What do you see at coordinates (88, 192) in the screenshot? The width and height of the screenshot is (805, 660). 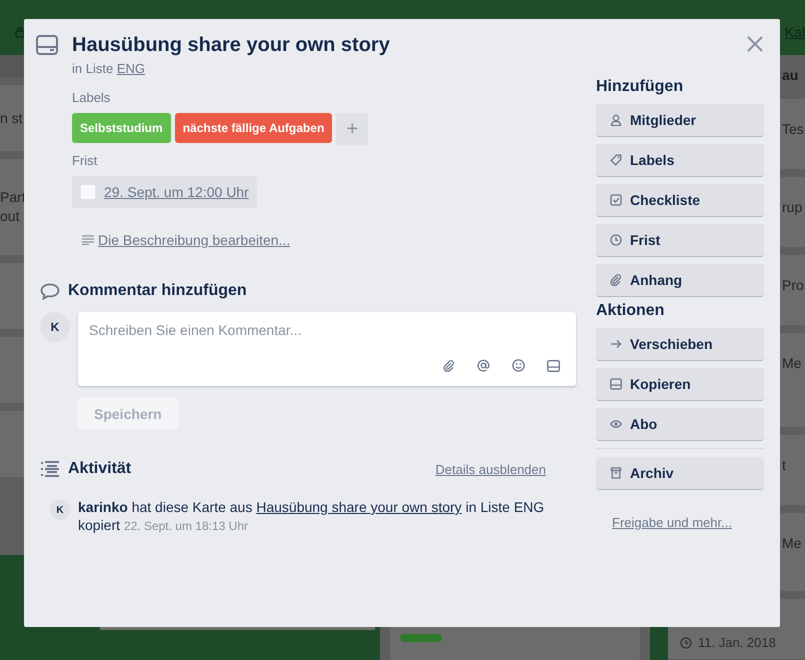 I see `checkbox` at bounding box center [88, 192].